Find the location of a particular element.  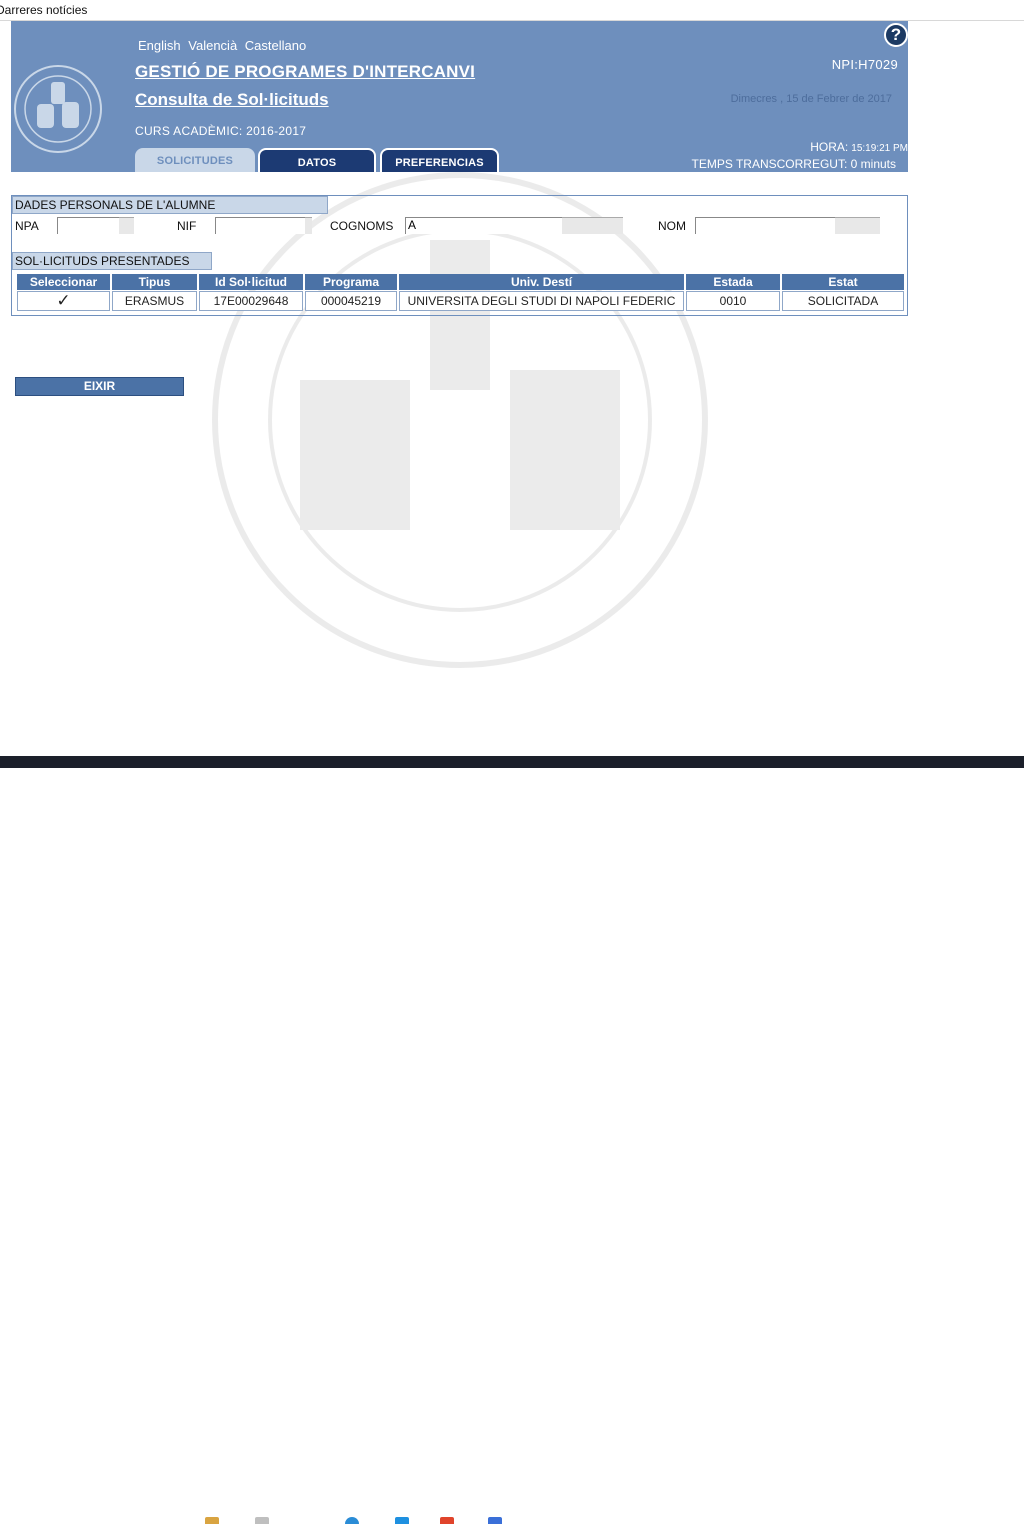

academic-year: CURS ACADÈMIC: 2016-2017 is located at coordinates (221, 131).